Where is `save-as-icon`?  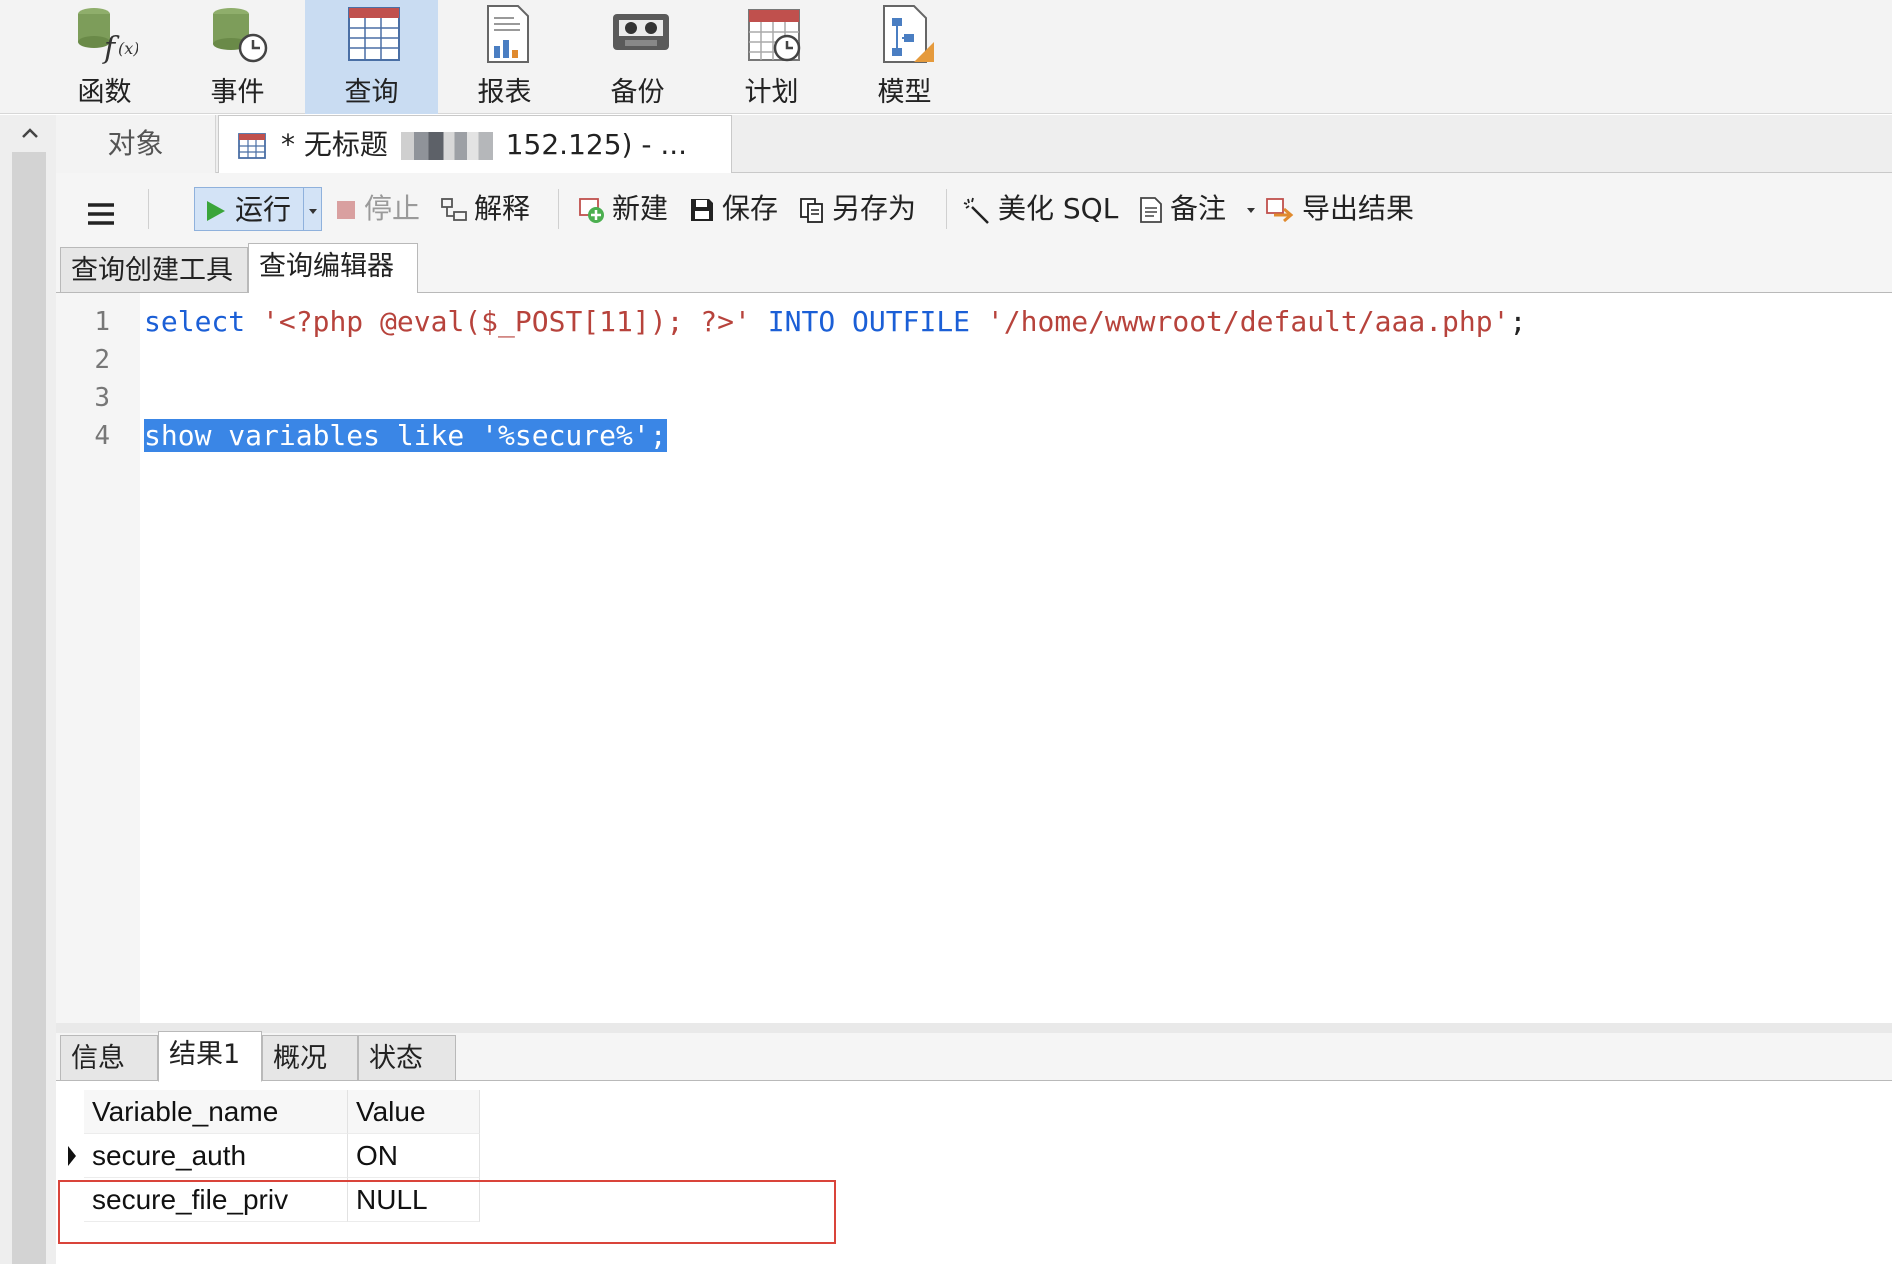 save-as-icon is located at coordinates (811, 210).